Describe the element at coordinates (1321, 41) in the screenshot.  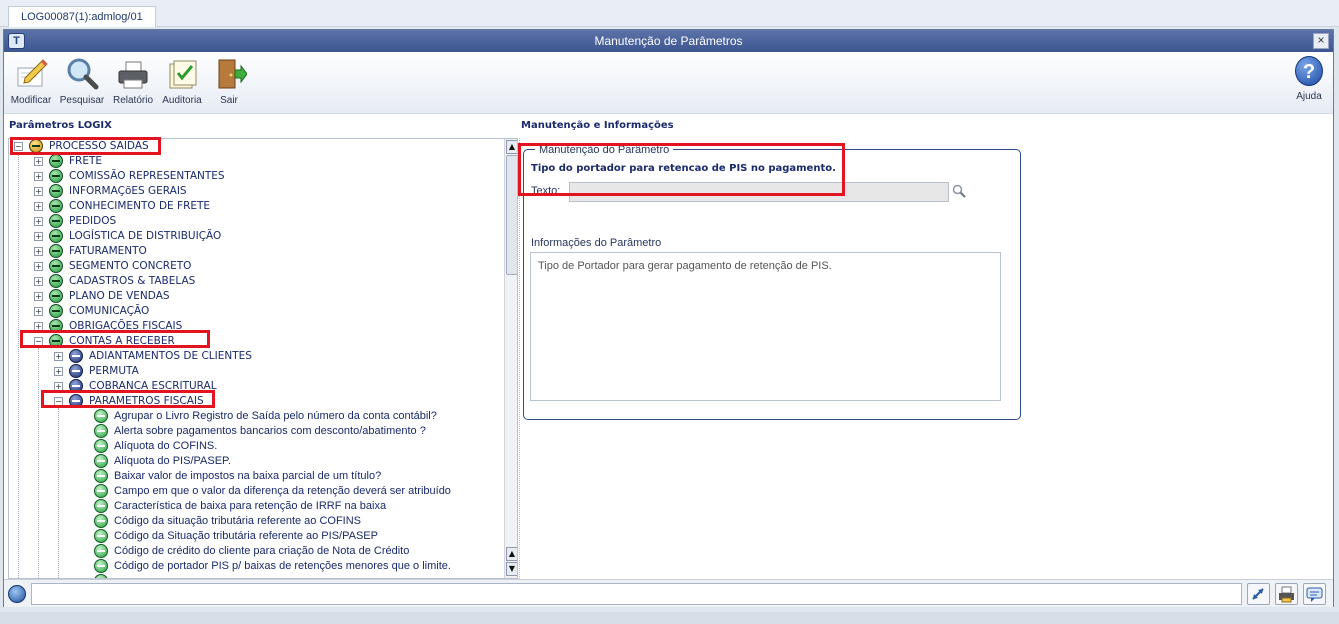
I see `close-button: ×` at that location.